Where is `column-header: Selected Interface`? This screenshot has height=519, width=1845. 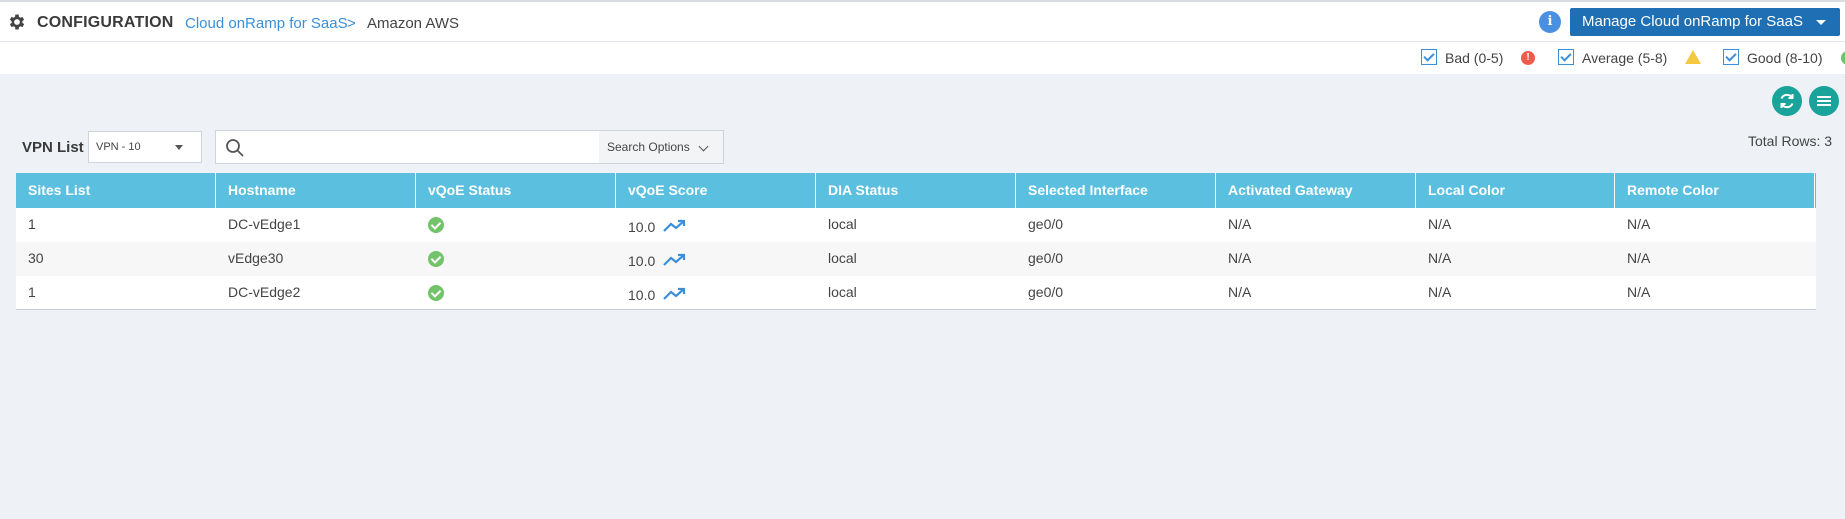 column-header: Selected Interface is located at coordinates (1116, 190).